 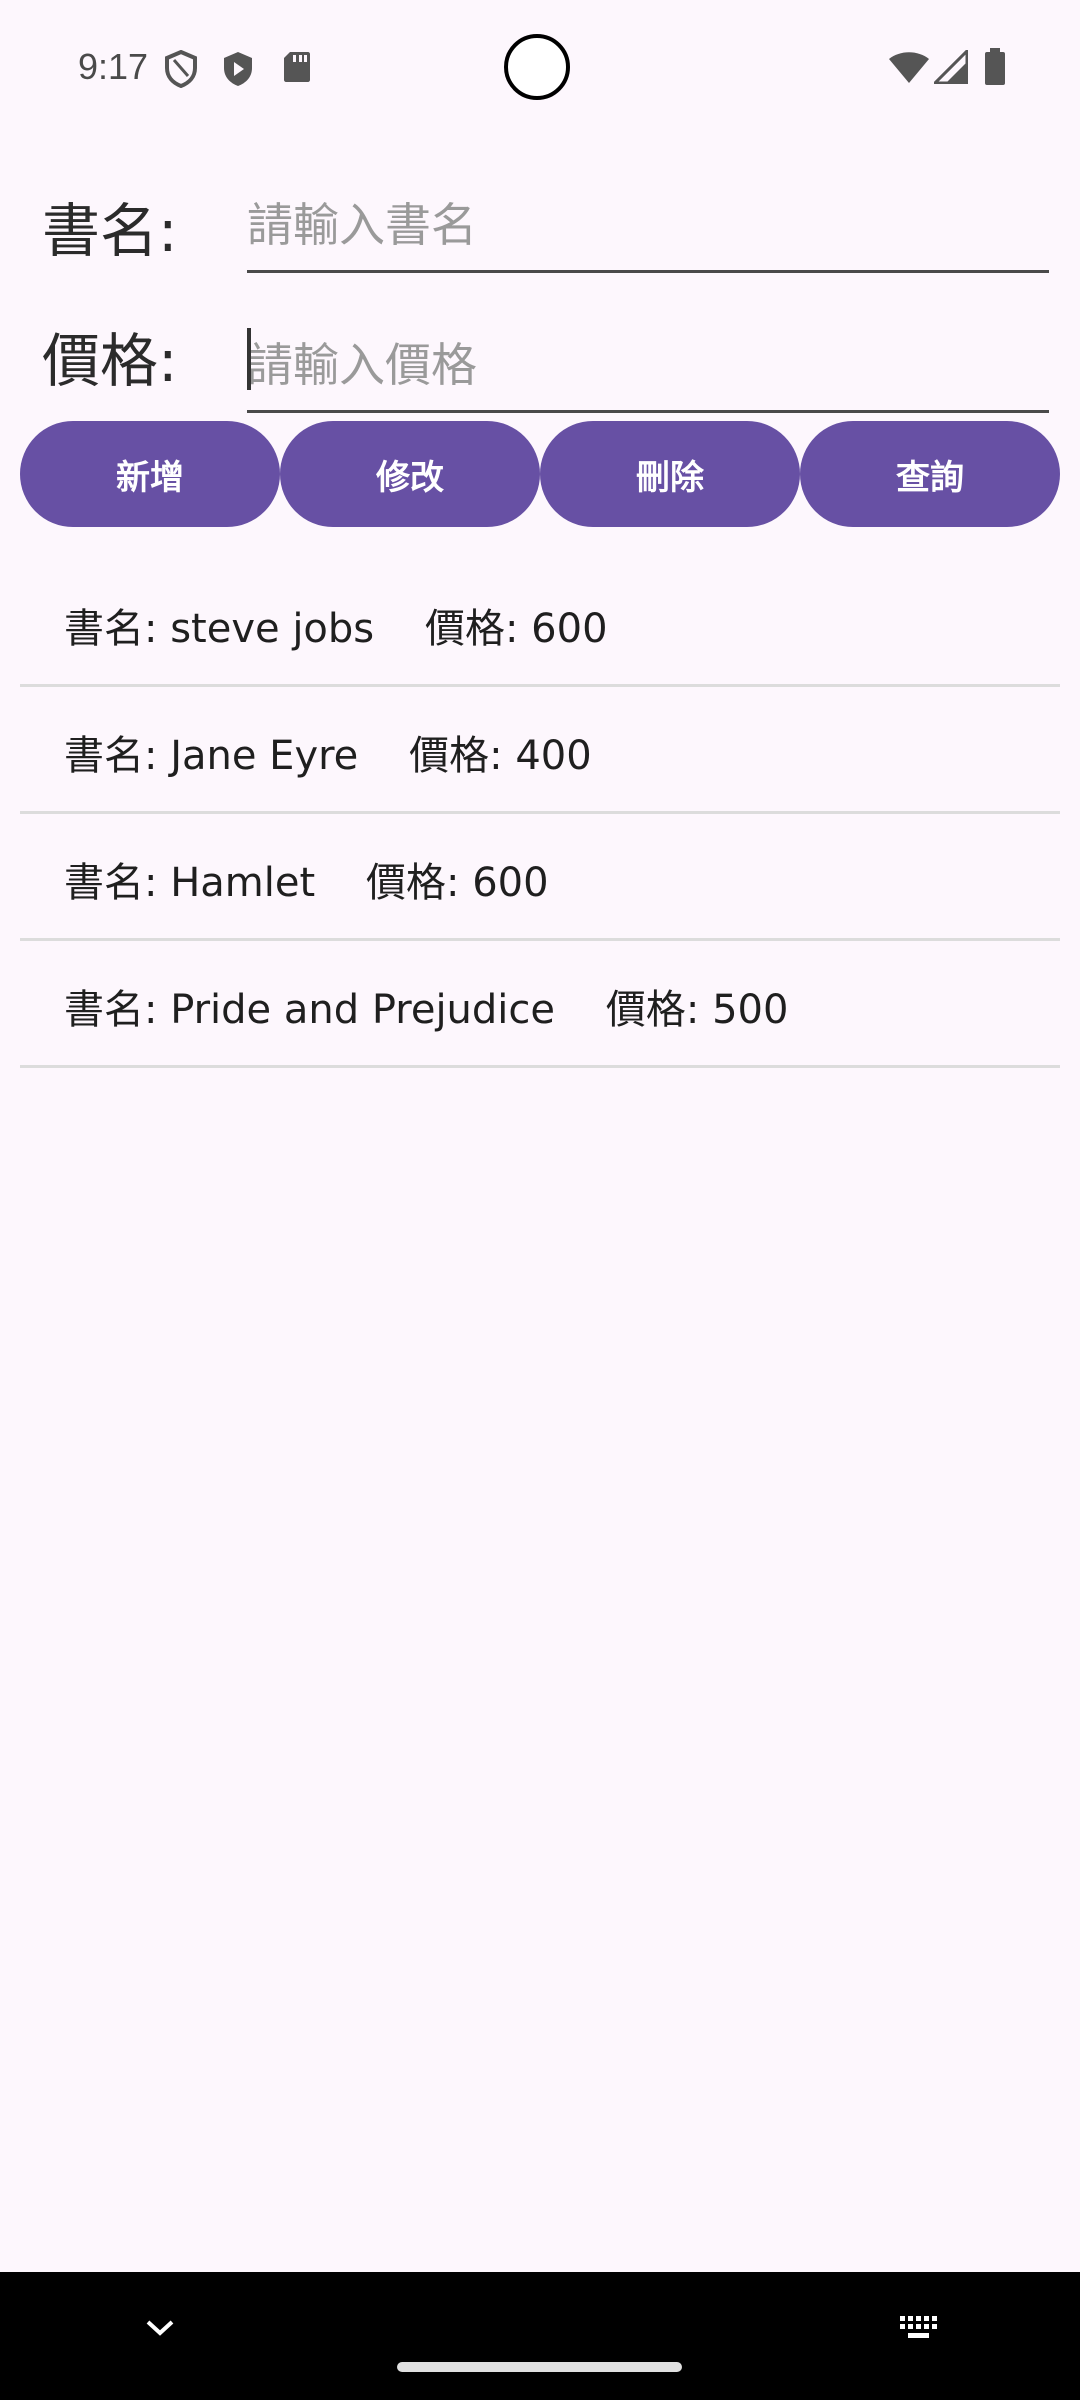 What do you see at coordinates (920, 2330) in the screenshot?
I see `keyboard-icon` at bounding box center [920, 2330].